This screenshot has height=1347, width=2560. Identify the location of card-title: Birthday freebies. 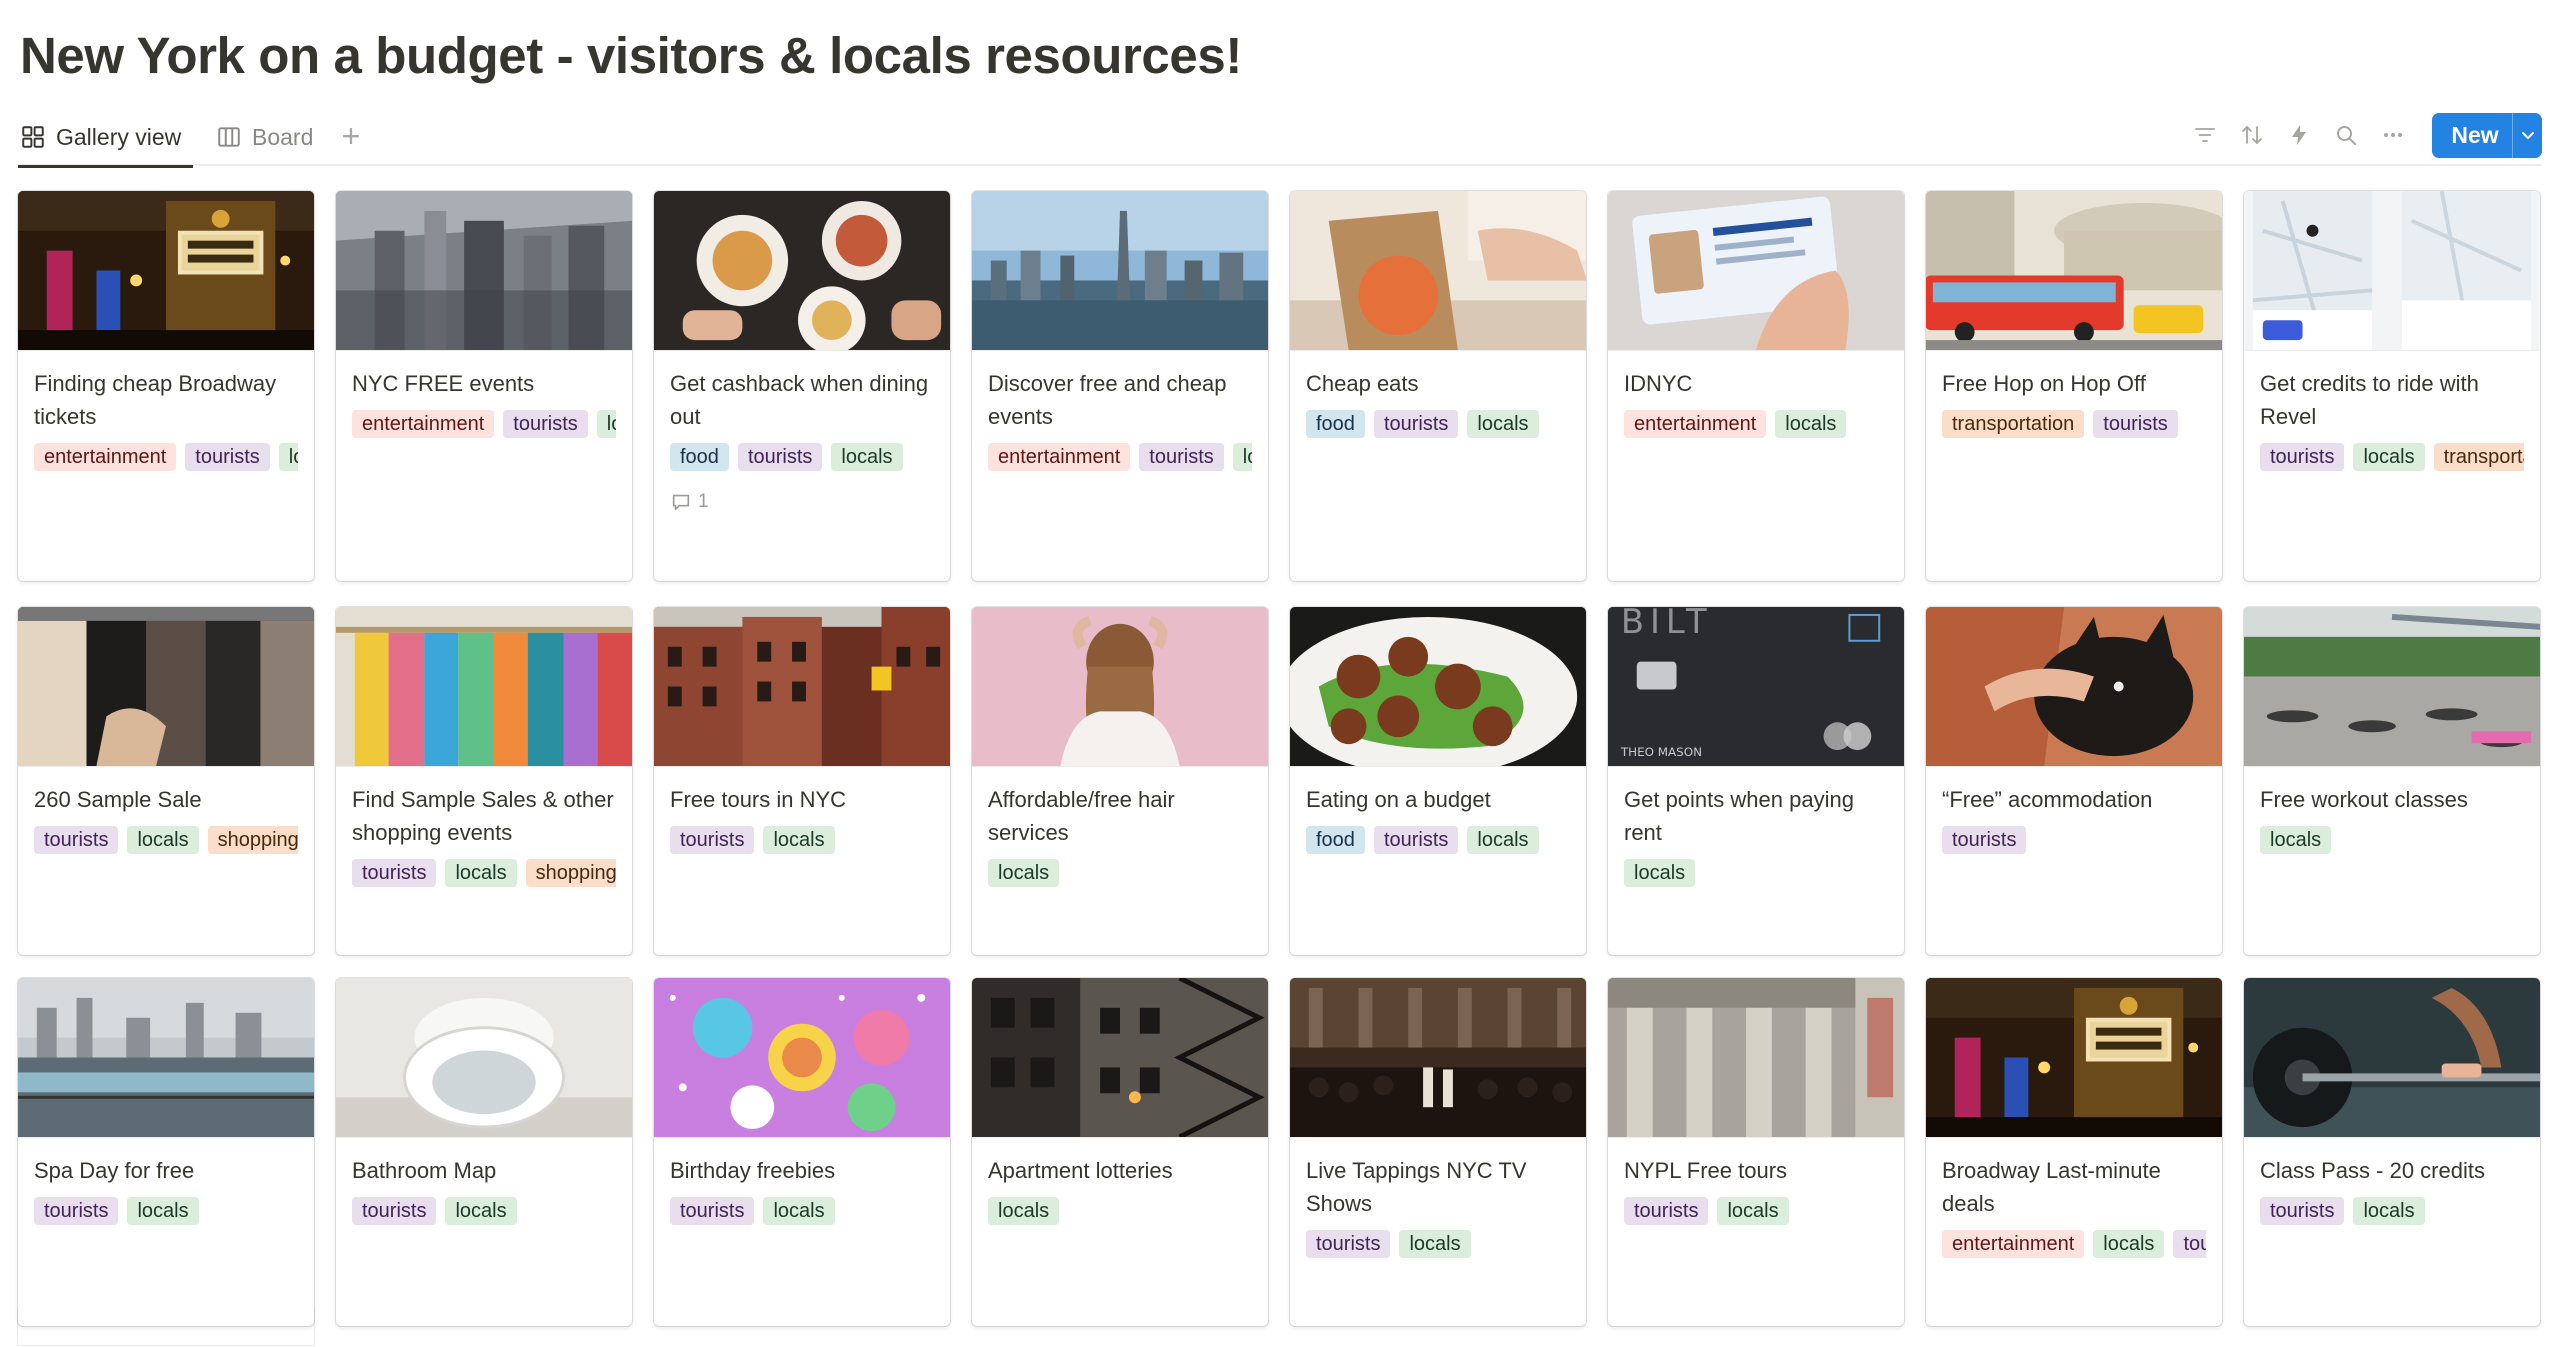
(753, 1170).